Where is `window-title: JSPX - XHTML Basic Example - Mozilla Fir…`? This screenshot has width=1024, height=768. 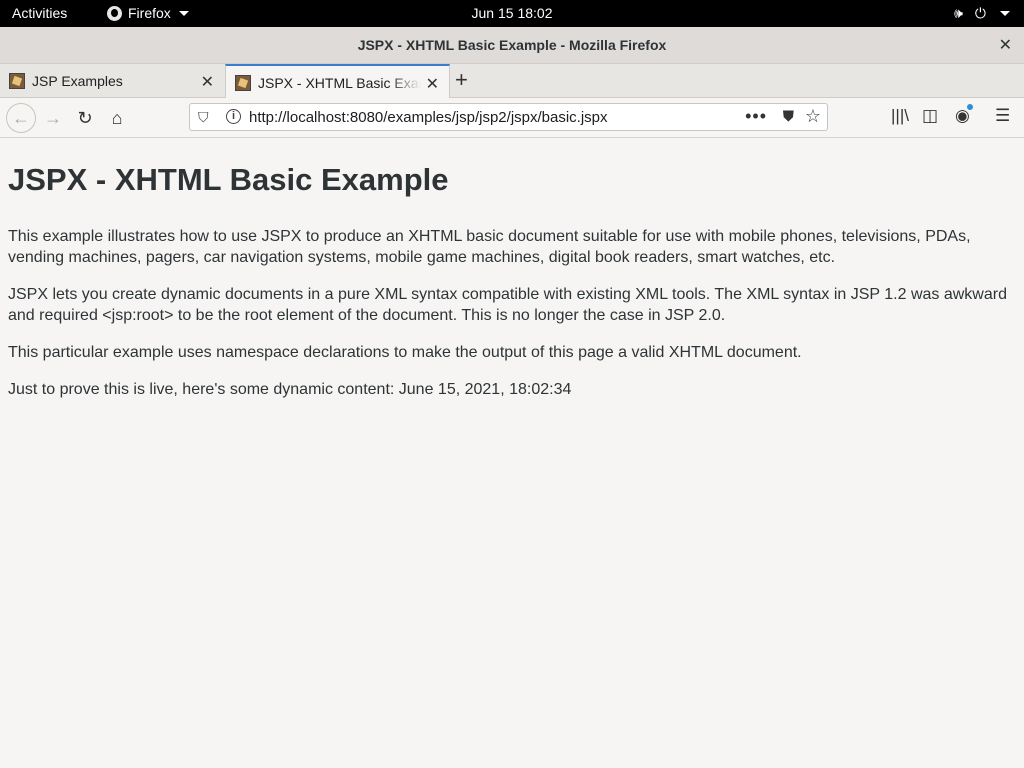 window-title: JSPX - XHTML Basic Example - Mozilla Fir… is located at coordinates (512, 45).